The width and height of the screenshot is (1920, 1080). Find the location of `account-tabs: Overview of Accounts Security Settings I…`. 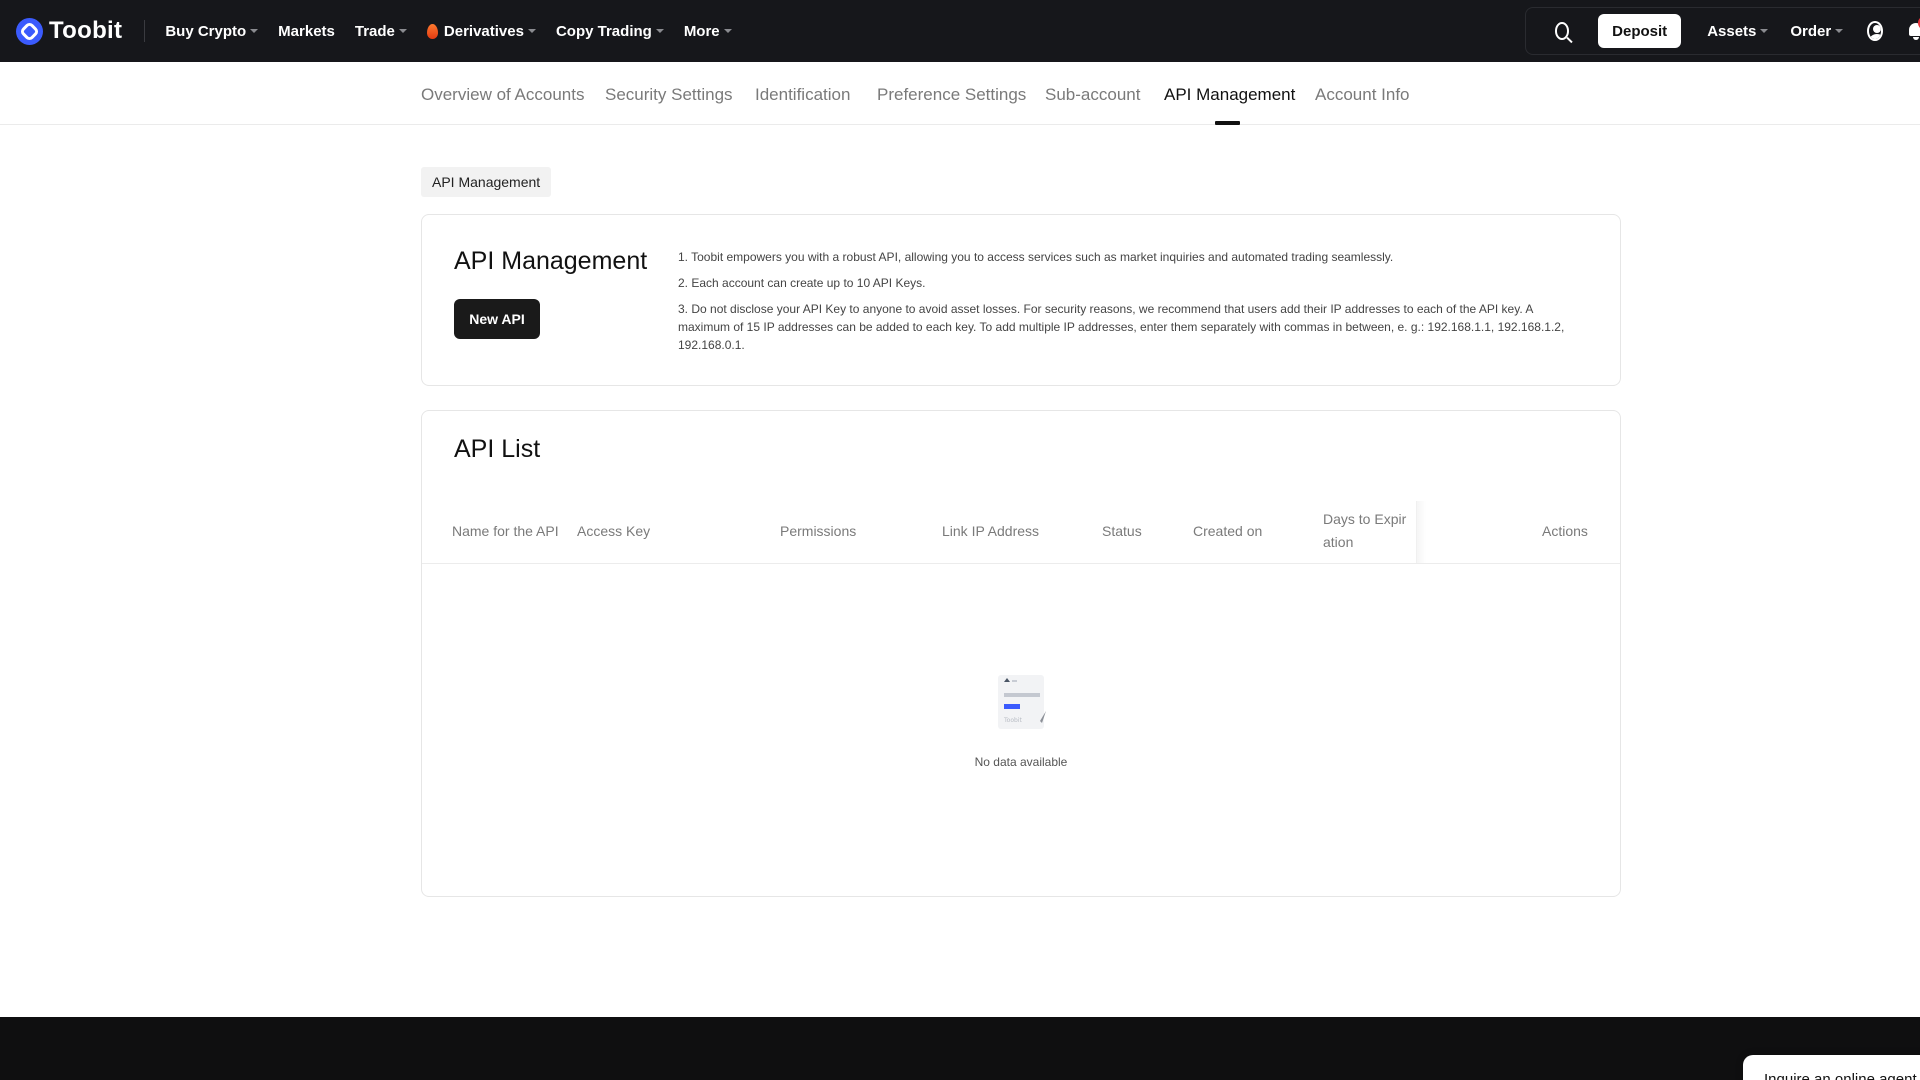

account-tabs: Overview of Accounts Security Settings I… is located at coordinates (960, 93).